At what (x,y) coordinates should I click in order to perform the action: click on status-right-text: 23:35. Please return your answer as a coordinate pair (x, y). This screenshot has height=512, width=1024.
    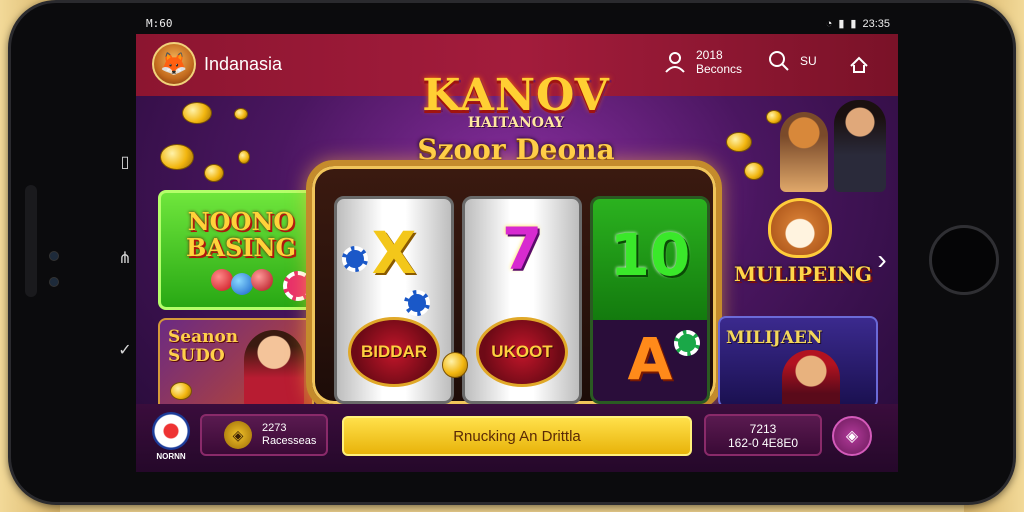
    Looking at the image, I should click on (876, 23).